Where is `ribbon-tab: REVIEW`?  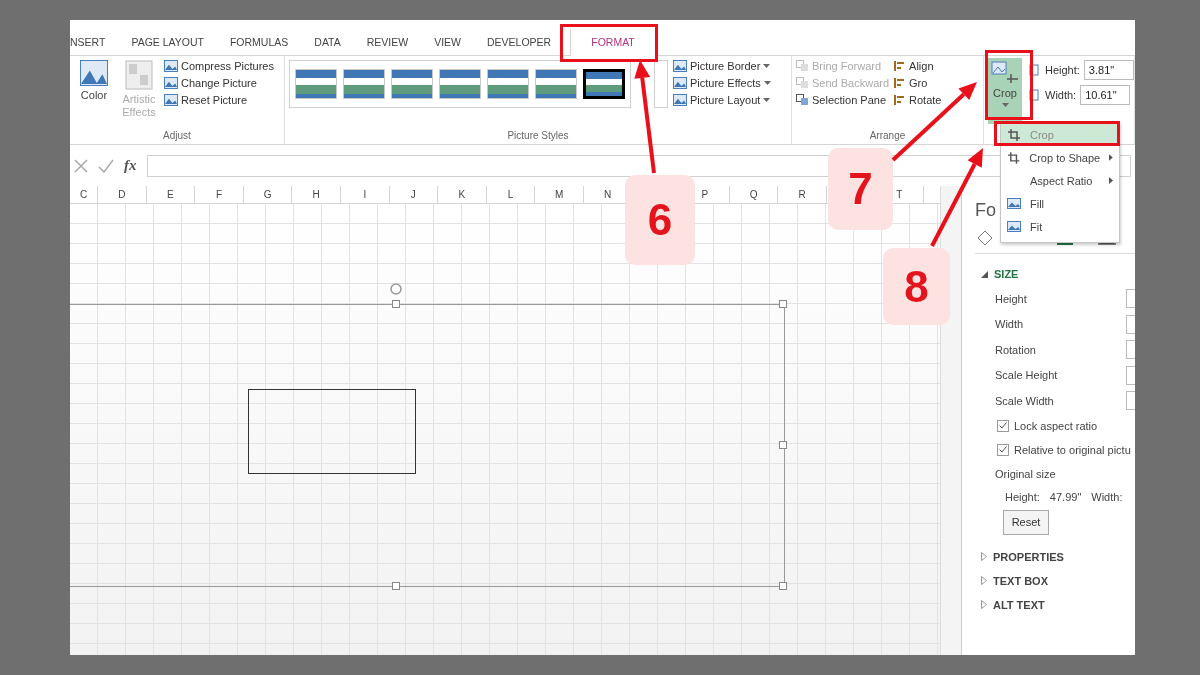 ribbon-tab: REVIEW is located at coordinates (387, 41).